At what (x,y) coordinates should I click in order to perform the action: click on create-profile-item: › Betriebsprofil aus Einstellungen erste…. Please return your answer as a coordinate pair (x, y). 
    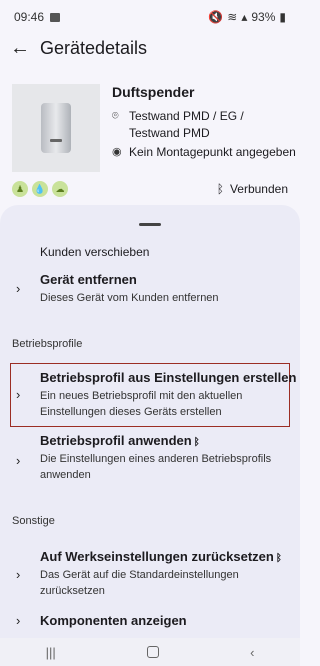
    Looking at the image, I should click on (150, 395).